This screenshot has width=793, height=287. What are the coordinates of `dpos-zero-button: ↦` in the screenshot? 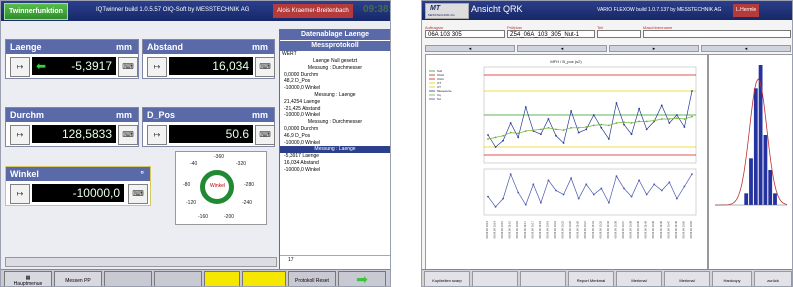 It's located at (157, 135).